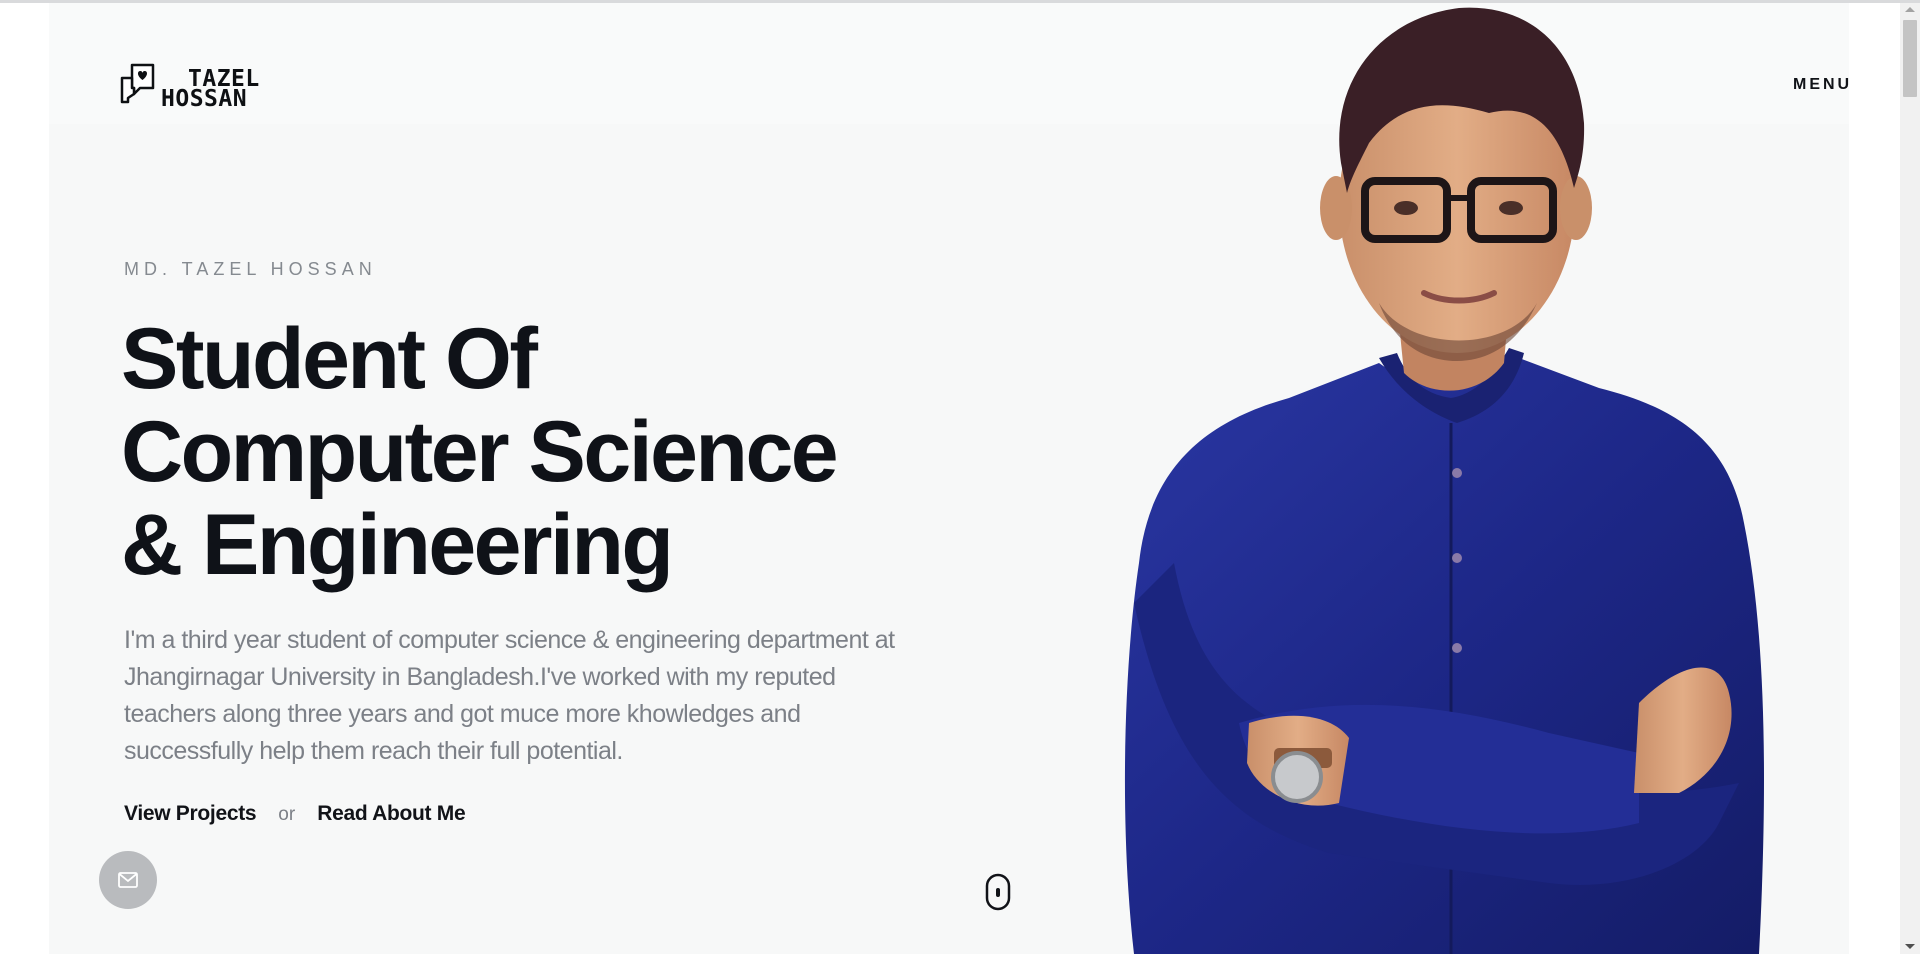  What do you see at coordinates (1910, 58) in the screenshot?
I see `scrollbar-thumb` at bounding box center [1910, 58].